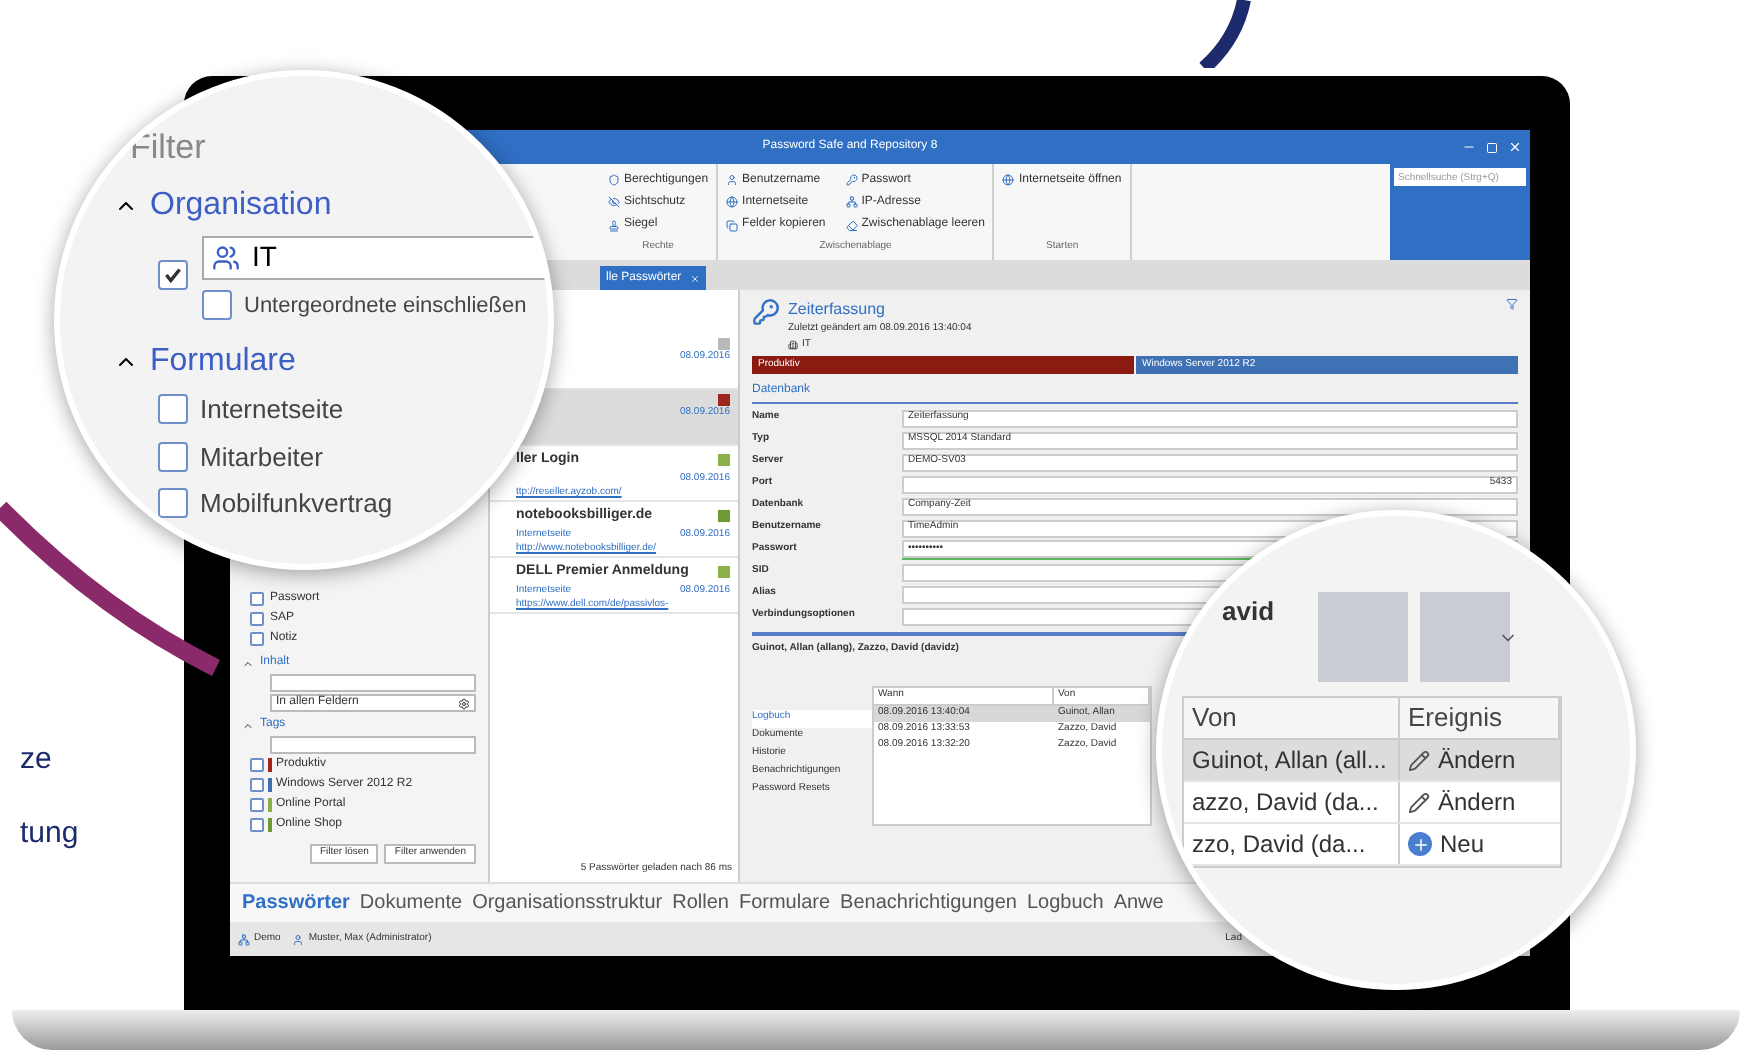 The width and height of the screenshot is (1752, 1054). Describe the element at coordinates (272, 410) in the screenshot. I see `checkbox-label: Internetseite` at that location.